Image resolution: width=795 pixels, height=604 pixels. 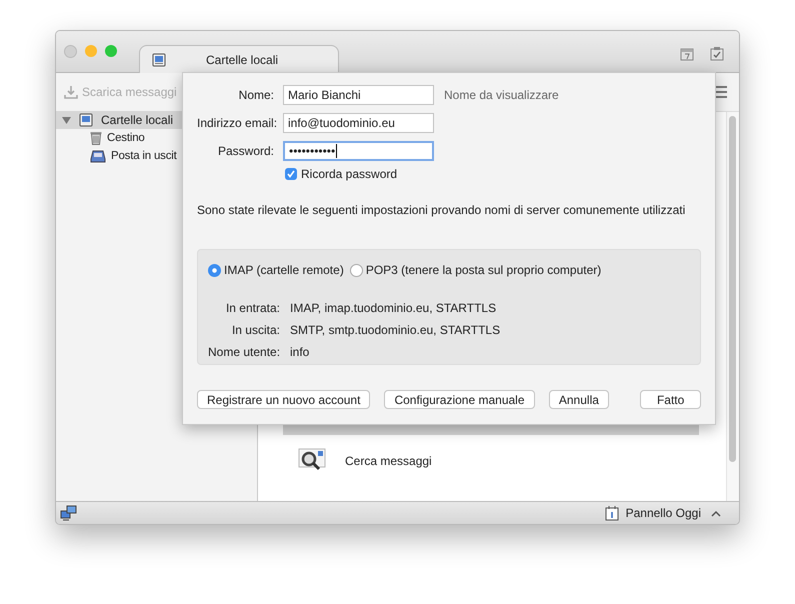 What do you see at coordinates (96, 138) in the screenshot?
I see `trash-icon` at bounding box center [96, 138].